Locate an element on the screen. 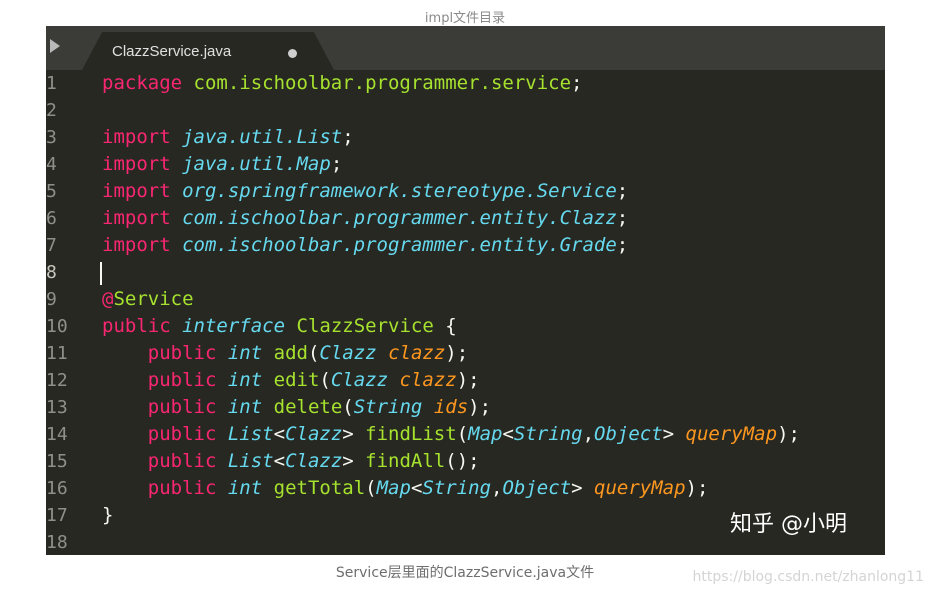 This screenshot has height=596, width=930. code-line: 15 public List<Clazz> findAll(); is located at coordinates (465, 461).